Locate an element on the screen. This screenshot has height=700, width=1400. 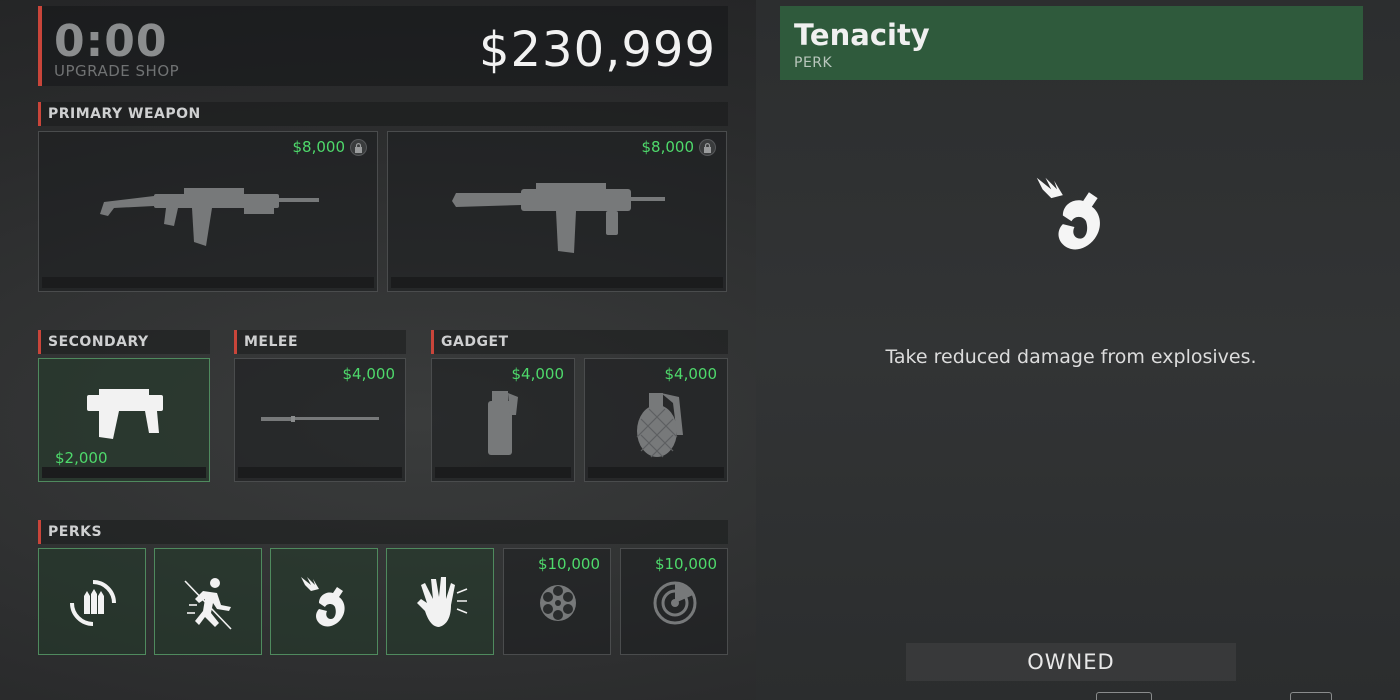
stun-grenade-icon is located at coordinates (503, 423).